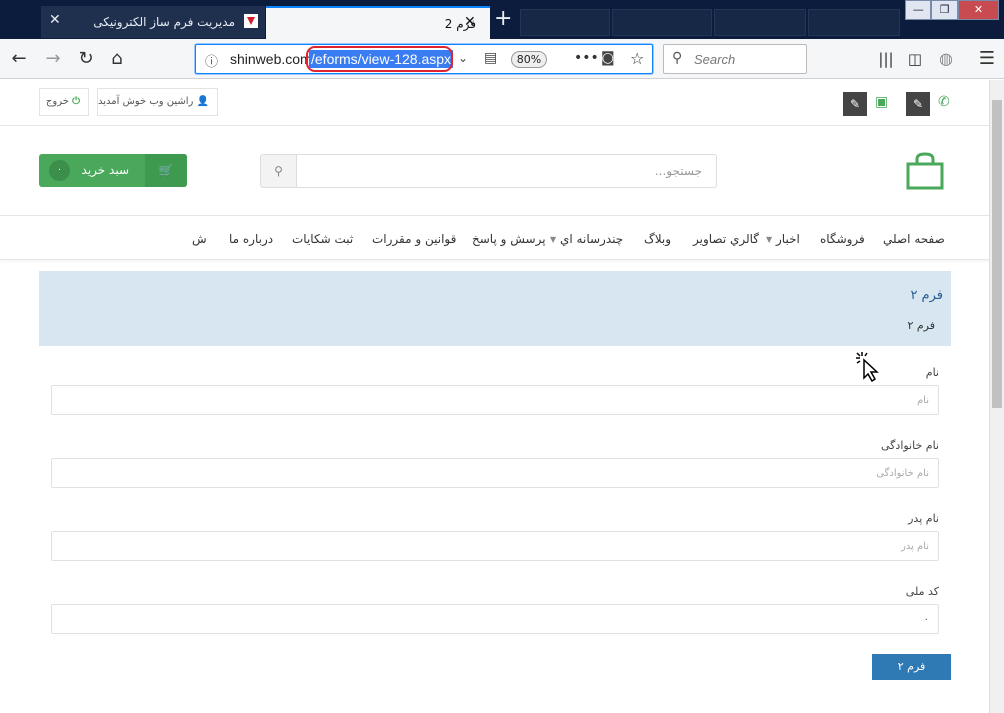 The width and height of the screenshot is (1004, 713). What do you see at coordinates (199, 239) in the screenshot?
I see `menu-item: ش` at bounding box center [199, 239].